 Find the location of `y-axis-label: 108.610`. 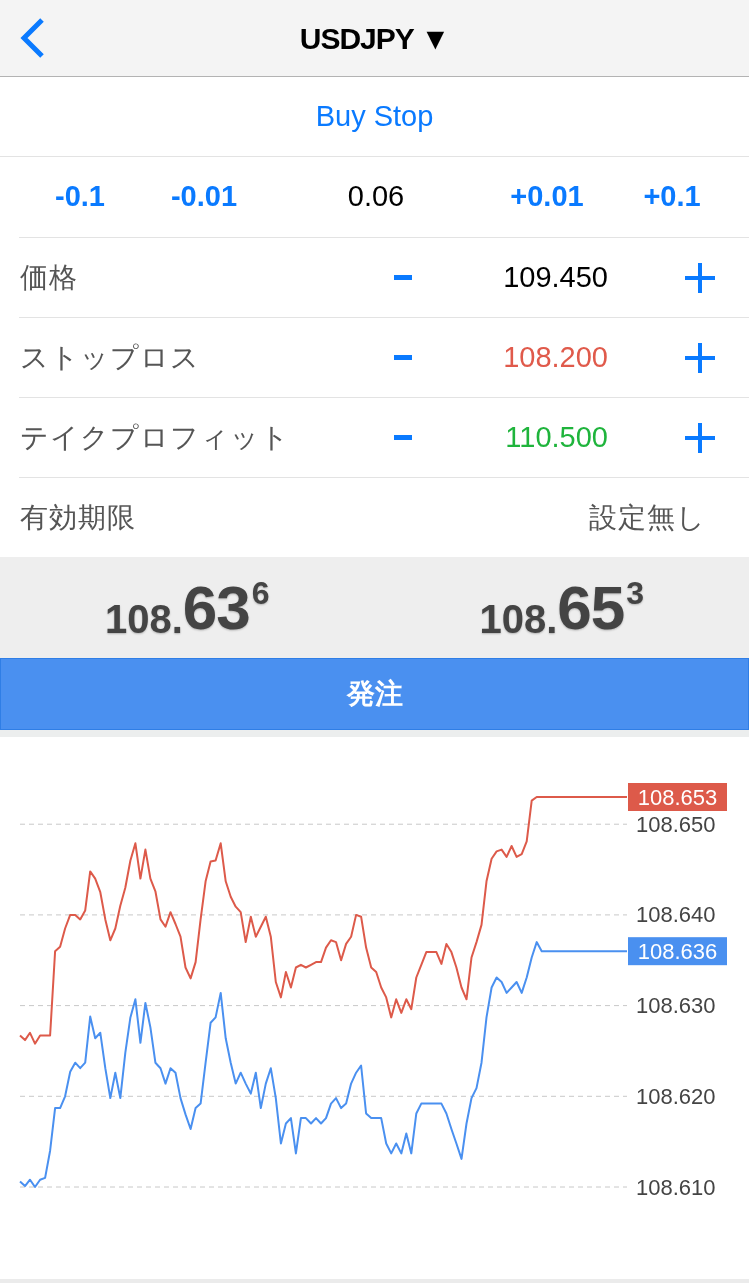

y-axis-label: 108.610 is located at coordinates (676, 1187).